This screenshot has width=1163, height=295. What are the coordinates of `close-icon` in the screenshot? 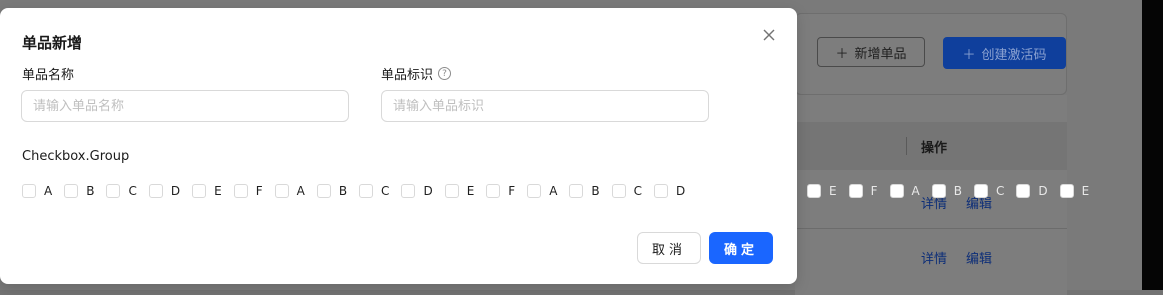 It's located at (769, 35).